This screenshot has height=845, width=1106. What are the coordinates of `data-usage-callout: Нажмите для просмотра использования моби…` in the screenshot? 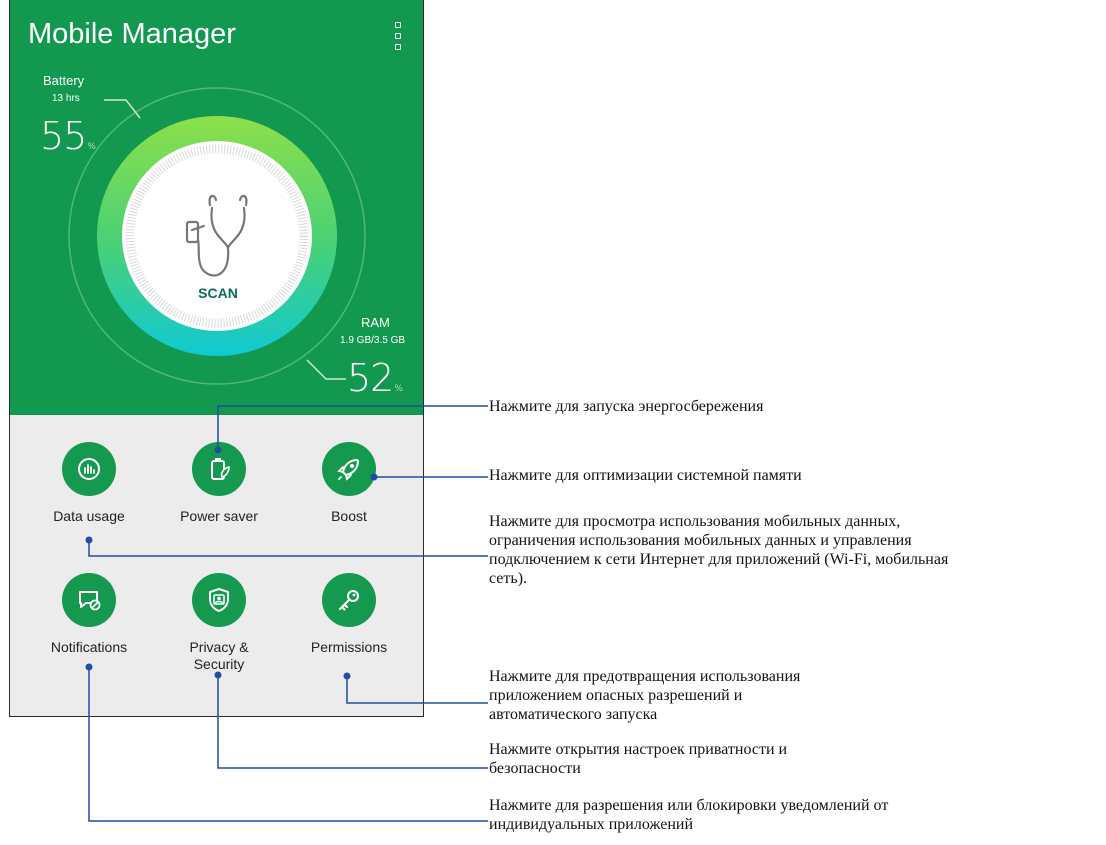 It's located at (719, 550).